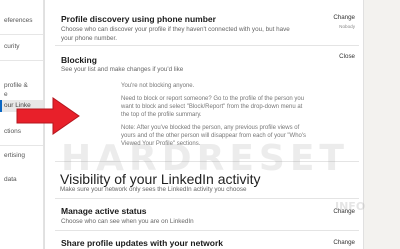 This screenshot has height=249, width=400. I want to click on share-updates-title: Share profile updates with your network, so click(142, 243).